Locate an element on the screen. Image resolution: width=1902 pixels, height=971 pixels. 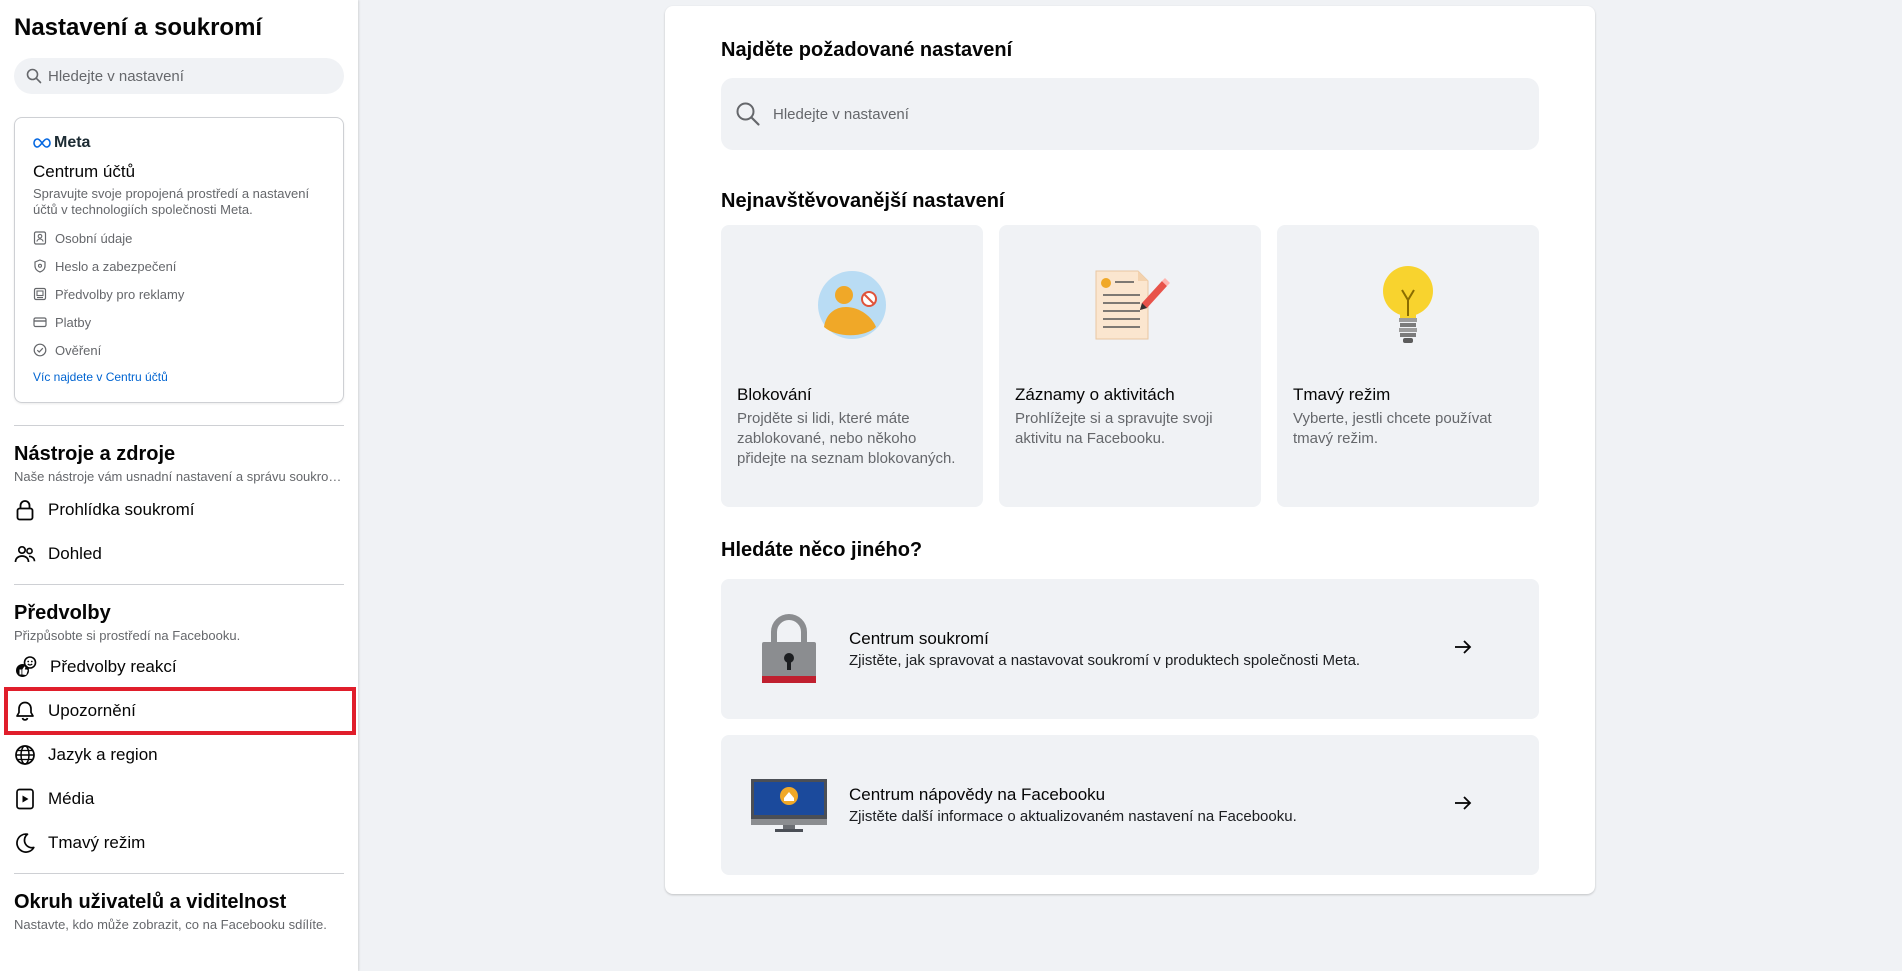
meta-brand-text: Meta is located at coordinates (72, 142).